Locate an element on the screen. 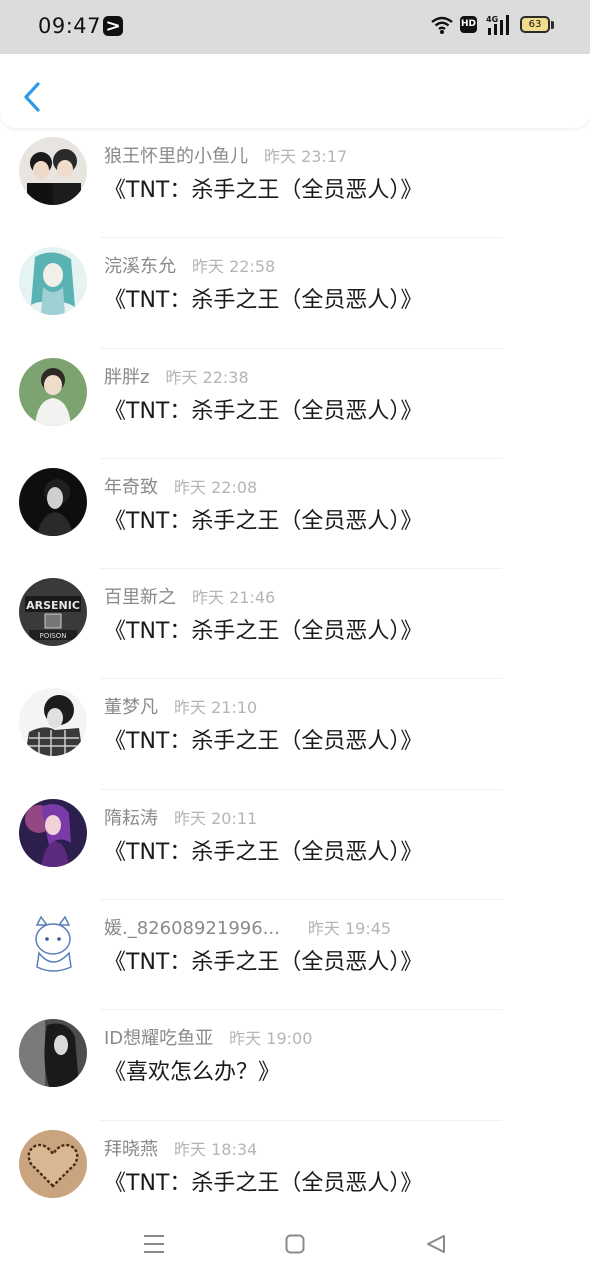 The width and height of the screenshot is (590, 1280). sender-name-text: 浣溪东允 is located at coordinates (140, 267).